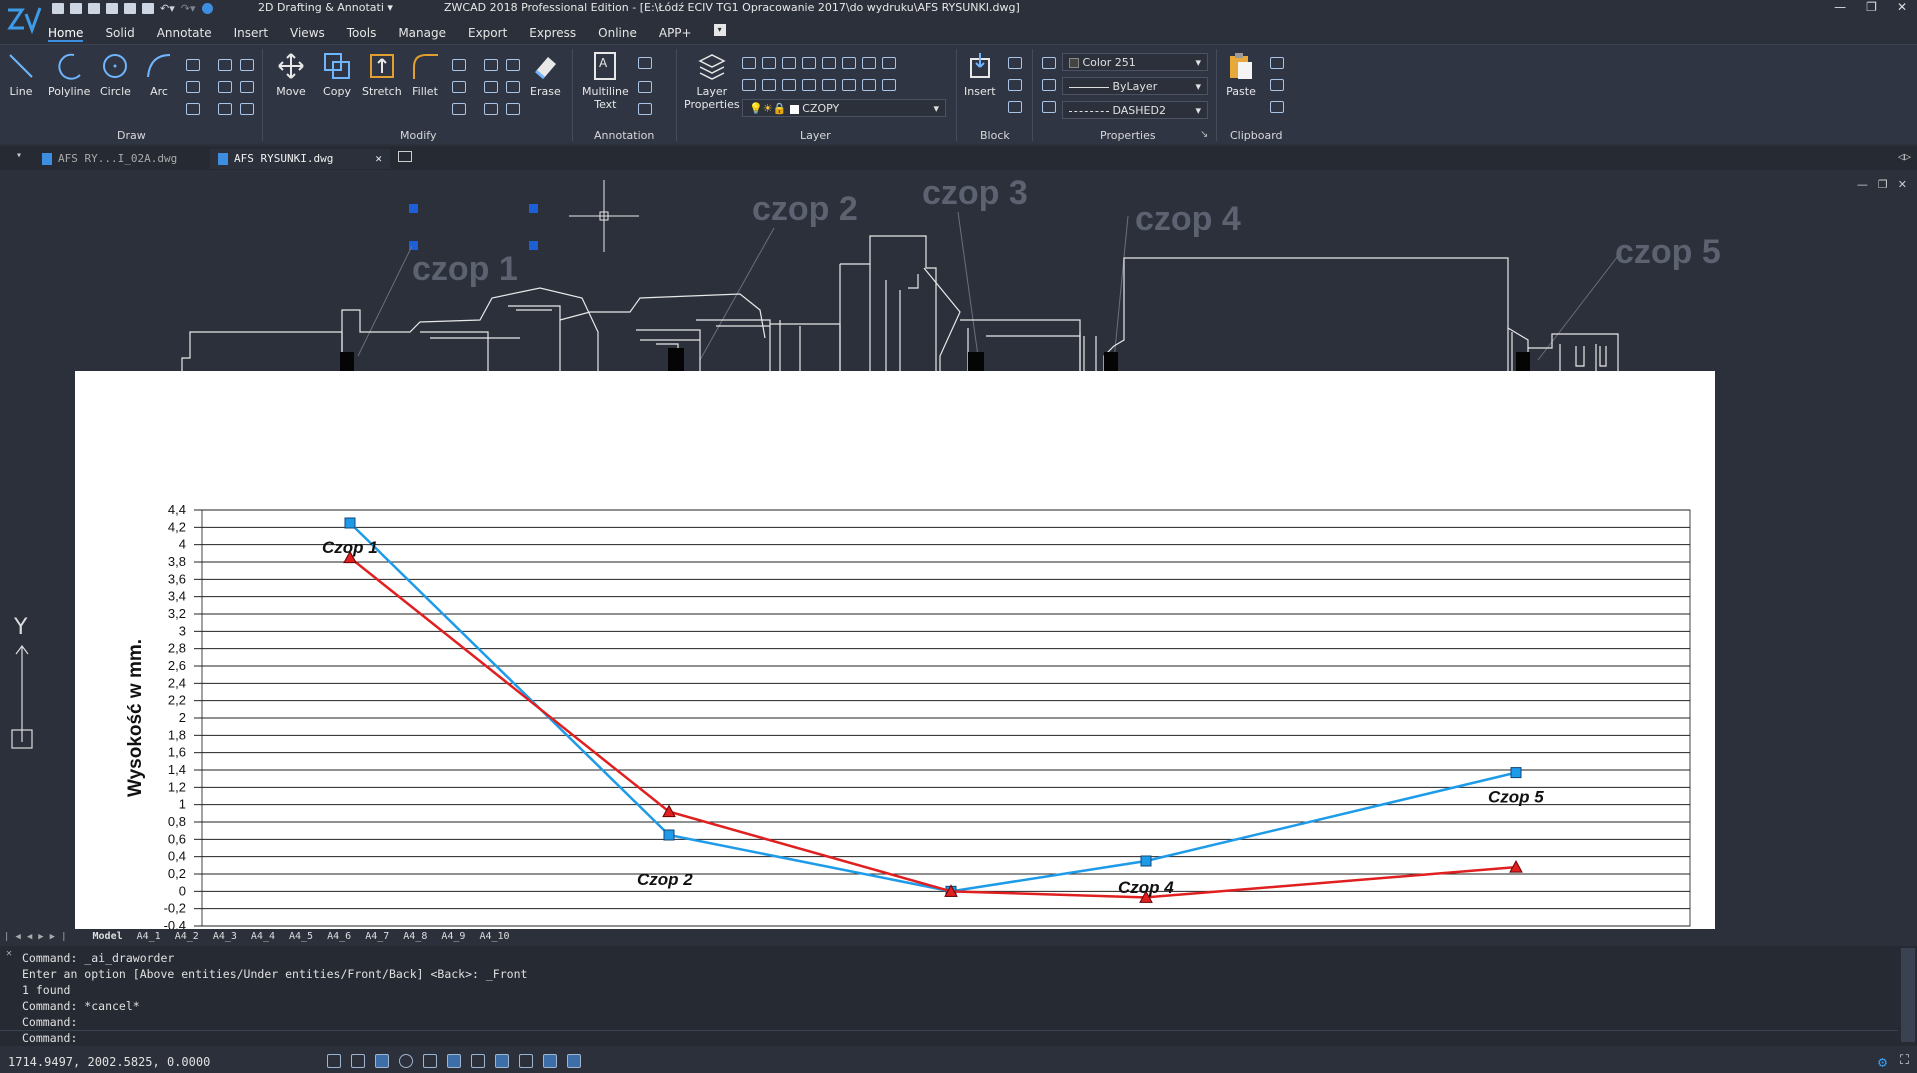  What do you see at coordinates (502, 1061) in the screenshot?
I see `dyn-icon` at bounding box center [502, 1061].